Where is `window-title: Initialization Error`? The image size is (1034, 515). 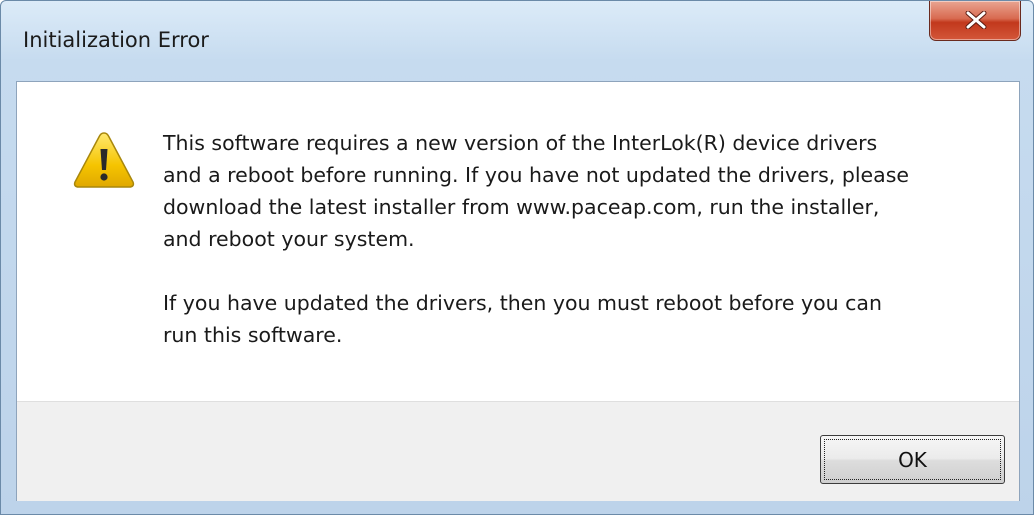
window-title: Initialization Error is located at coordinates (116, 40).